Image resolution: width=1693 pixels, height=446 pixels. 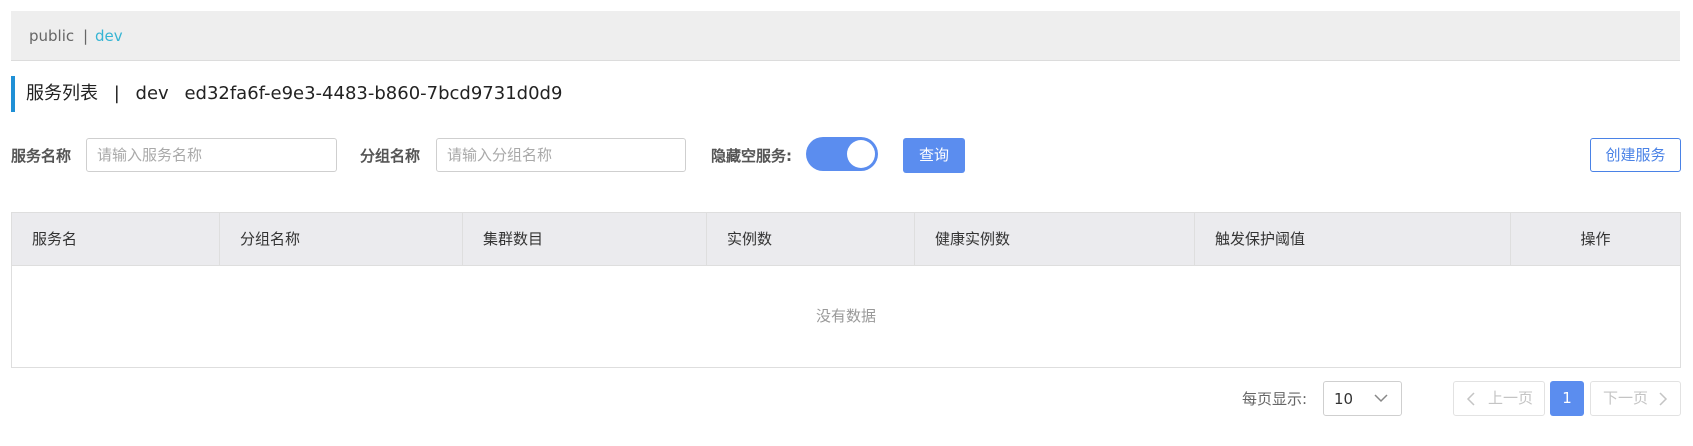 What do you see at coordinates (1595, 239) in the screenshot?
I see `column-header-actions: 操作` at bounding box center [1595, 239].